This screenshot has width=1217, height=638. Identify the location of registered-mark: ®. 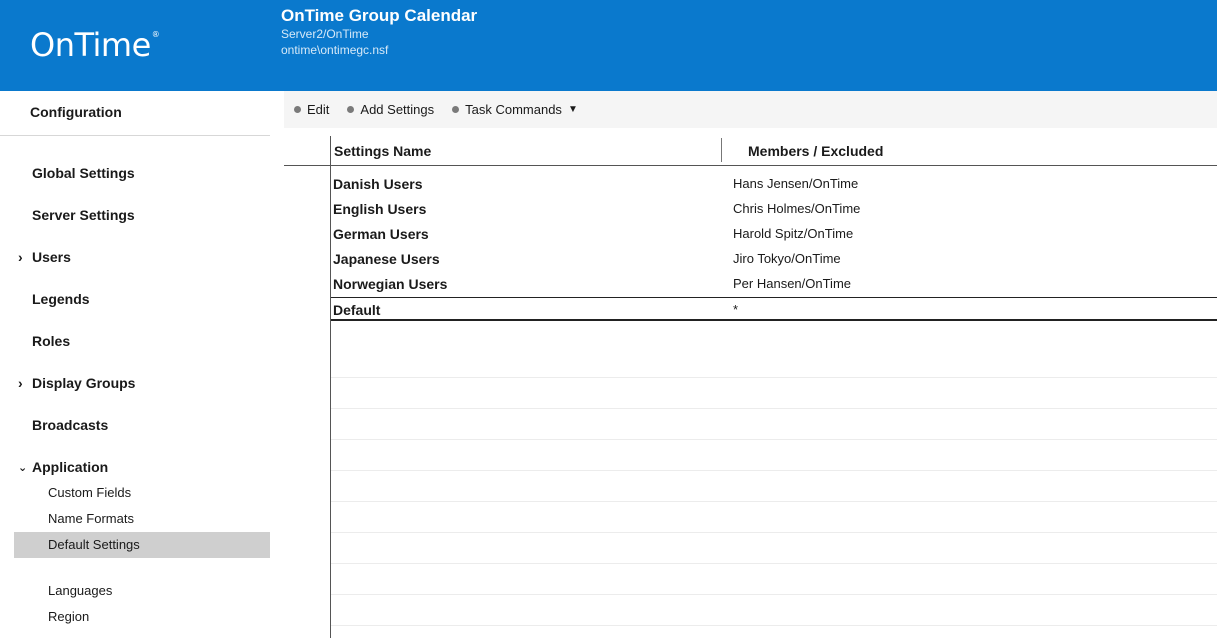
(155, 34).